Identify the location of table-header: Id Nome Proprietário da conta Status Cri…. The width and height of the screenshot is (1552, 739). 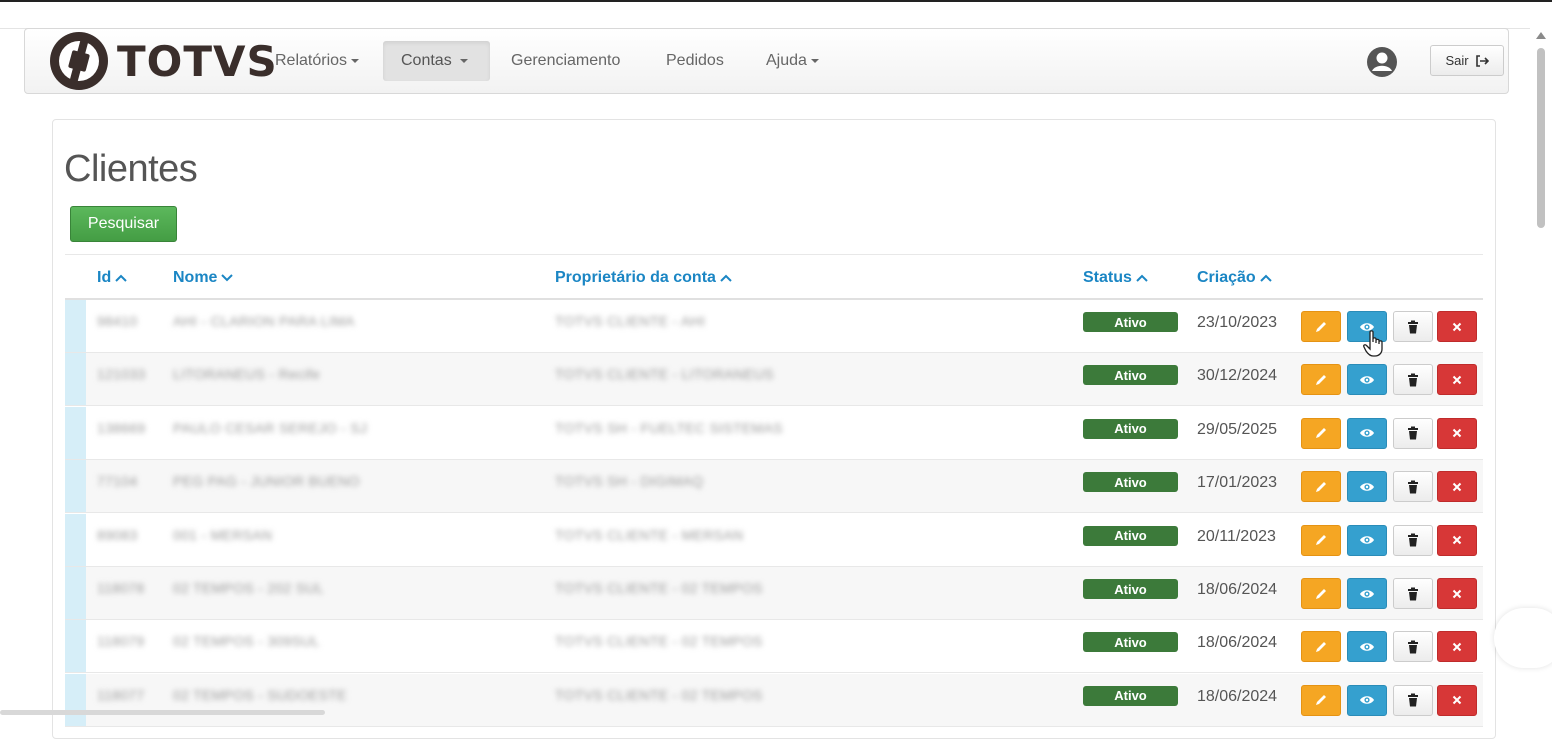
(774, 277).